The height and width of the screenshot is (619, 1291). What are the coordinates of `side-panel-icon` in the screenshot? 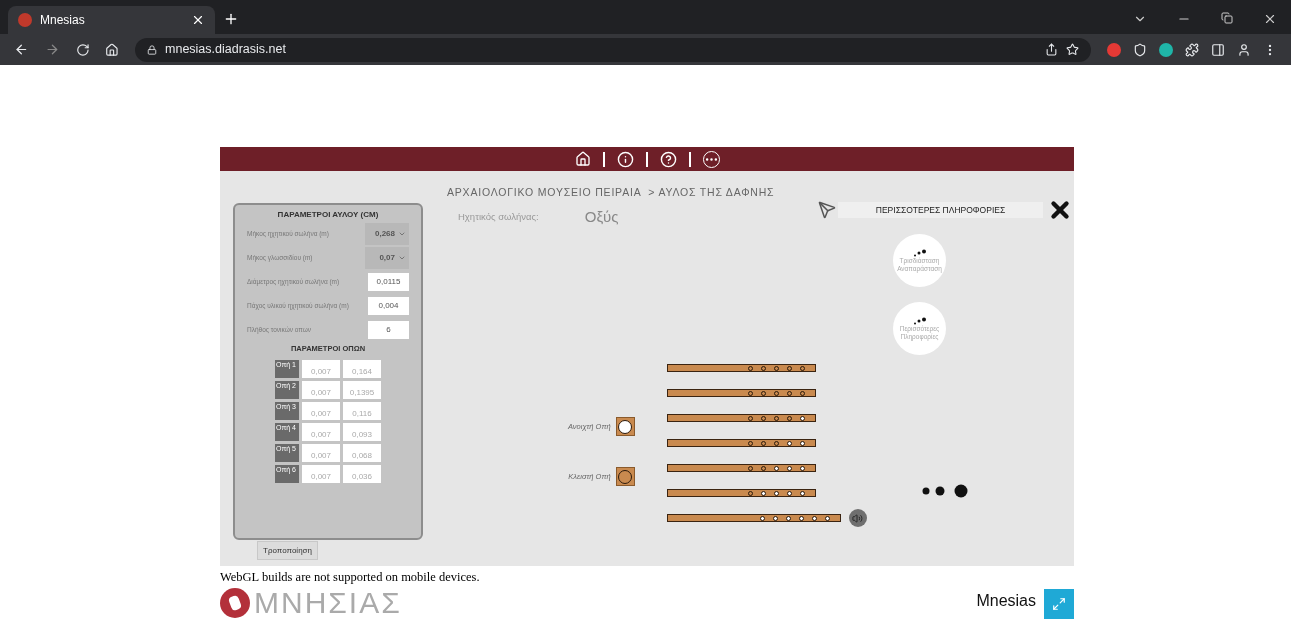 It's located at (1218, 49).